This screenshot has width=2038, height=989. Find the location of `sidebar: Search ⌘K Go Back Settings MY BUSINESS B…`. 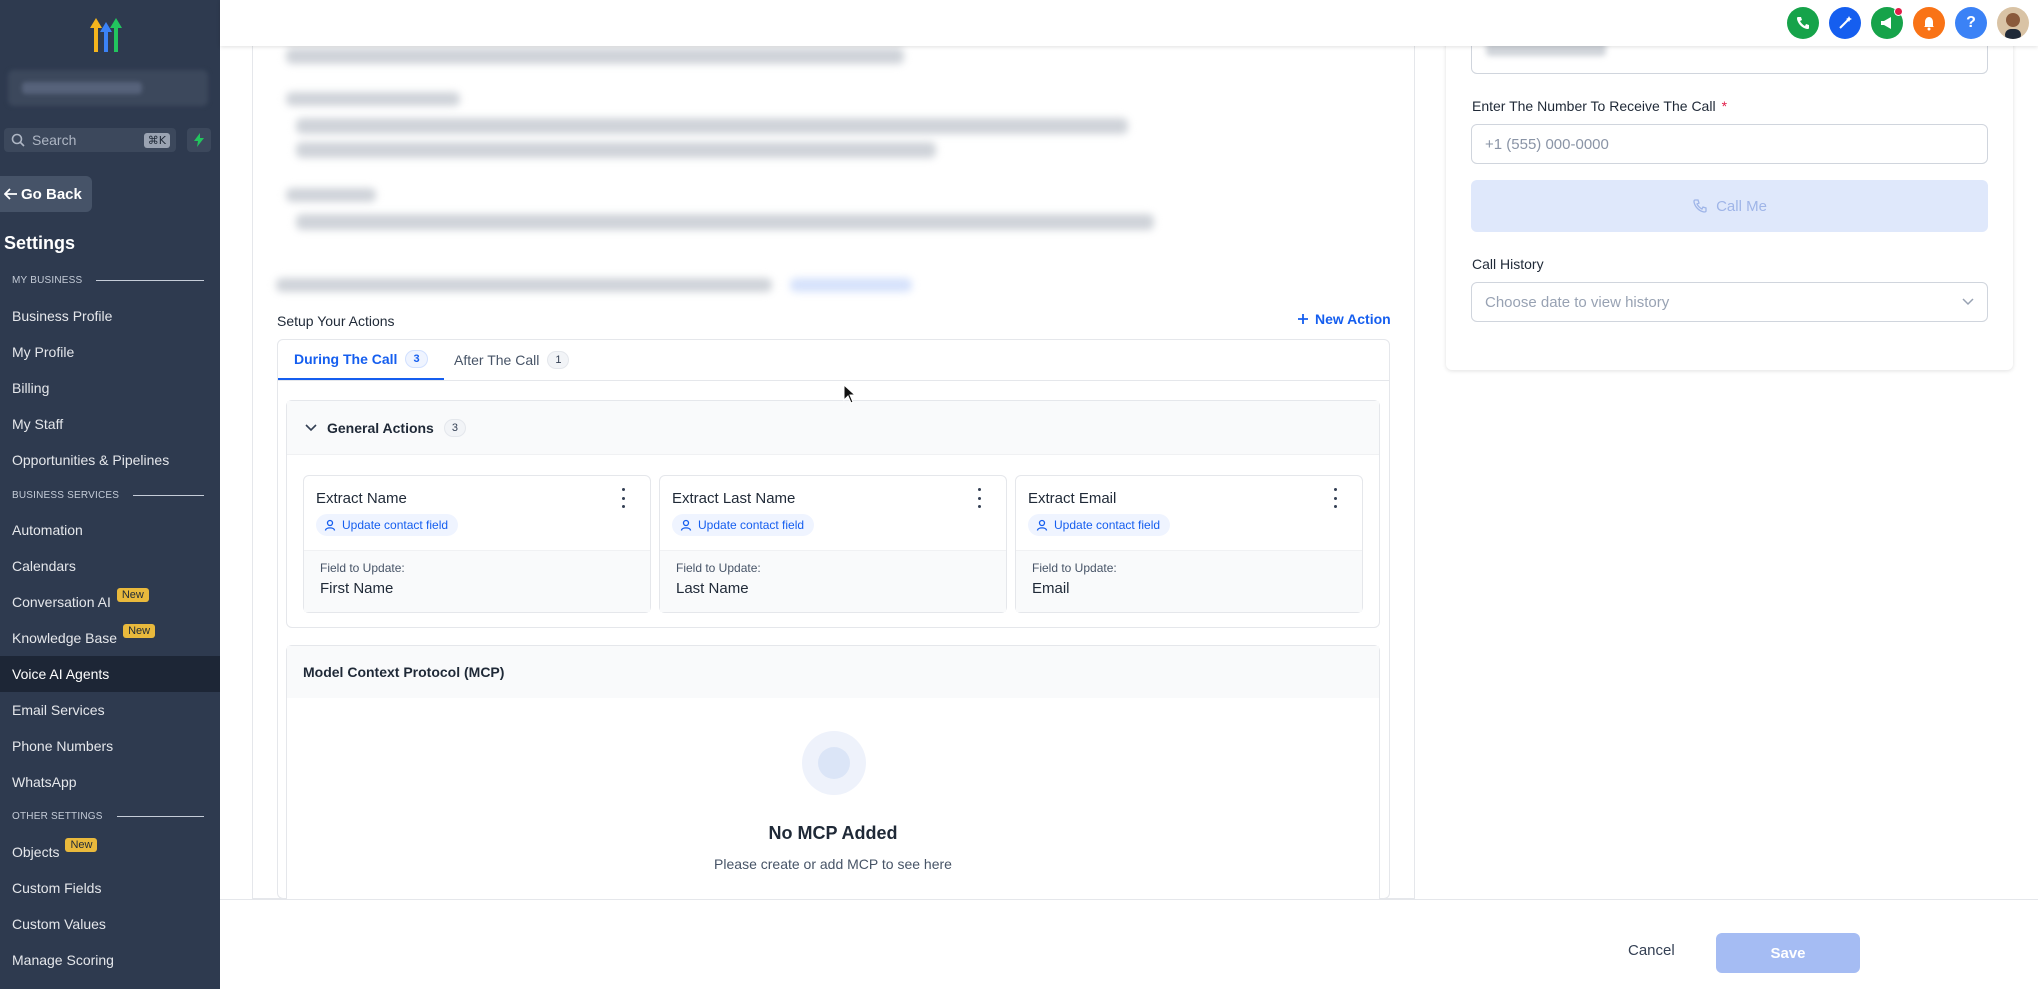

sidebar: Search ⌘K Go Back Settings MY BUSINESS B… is located at coordinates (110, 494).